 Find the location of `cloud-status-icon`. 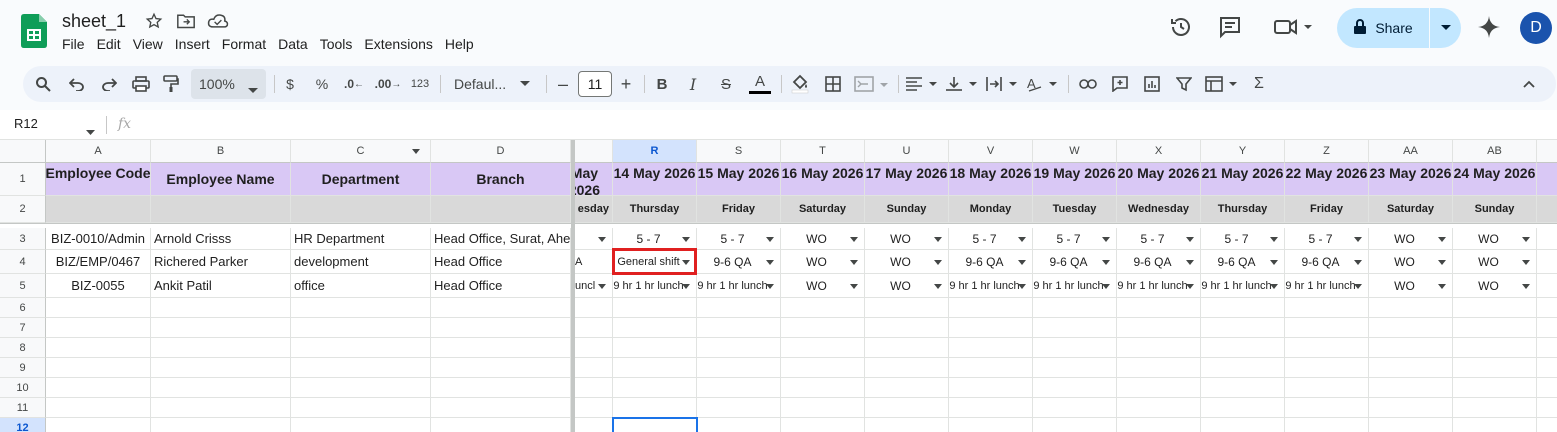

cloud-status-icon is located at coordinates (218, 22).